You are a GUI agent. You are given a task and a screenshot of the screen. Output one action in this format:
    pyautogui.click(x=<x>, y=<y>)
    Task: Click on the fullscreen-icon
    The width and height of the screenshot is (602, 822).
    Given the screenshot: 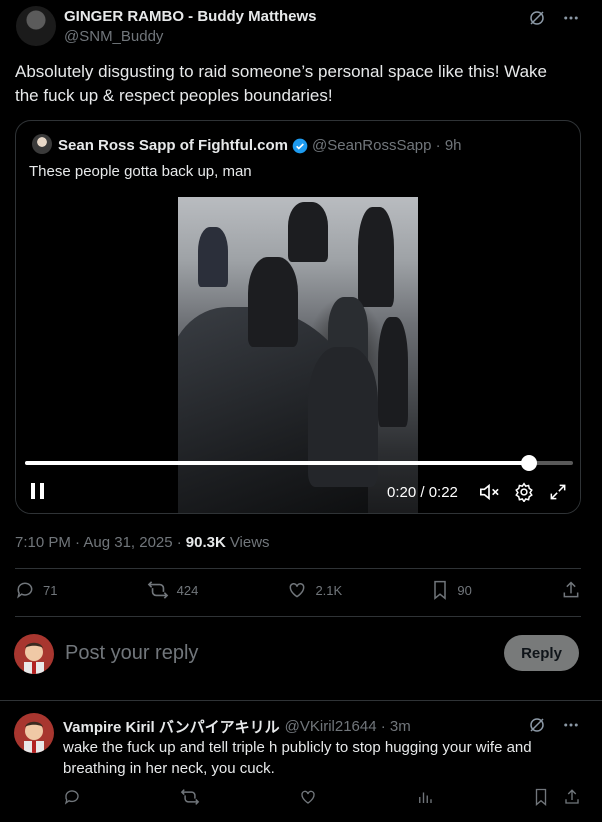 What is the action you would take?
    pyautogui.click(x=558, y=494)
    